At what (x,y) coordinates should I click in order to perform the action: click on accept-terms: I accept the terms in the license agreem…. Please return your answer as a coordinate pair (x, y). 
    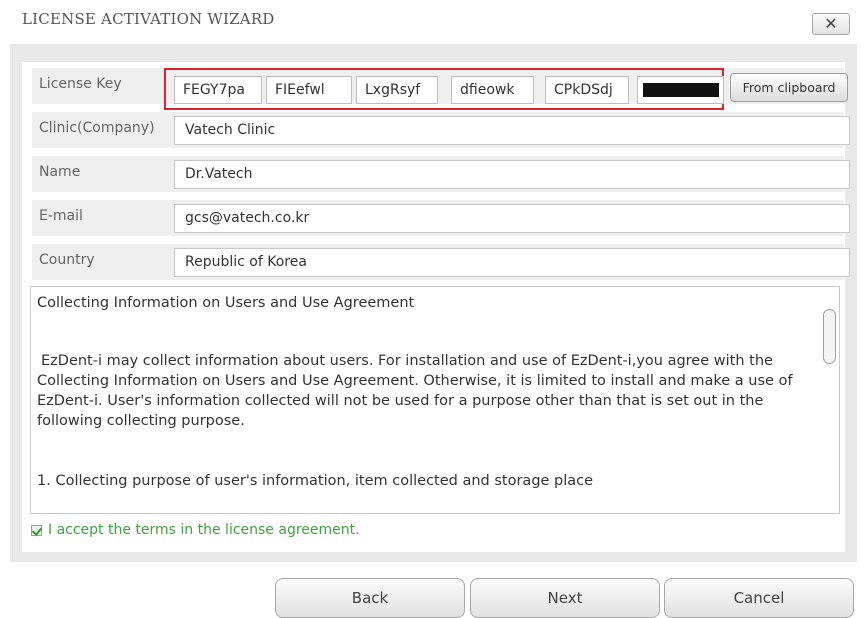
    Looking at the image, I should click on (195, 530).